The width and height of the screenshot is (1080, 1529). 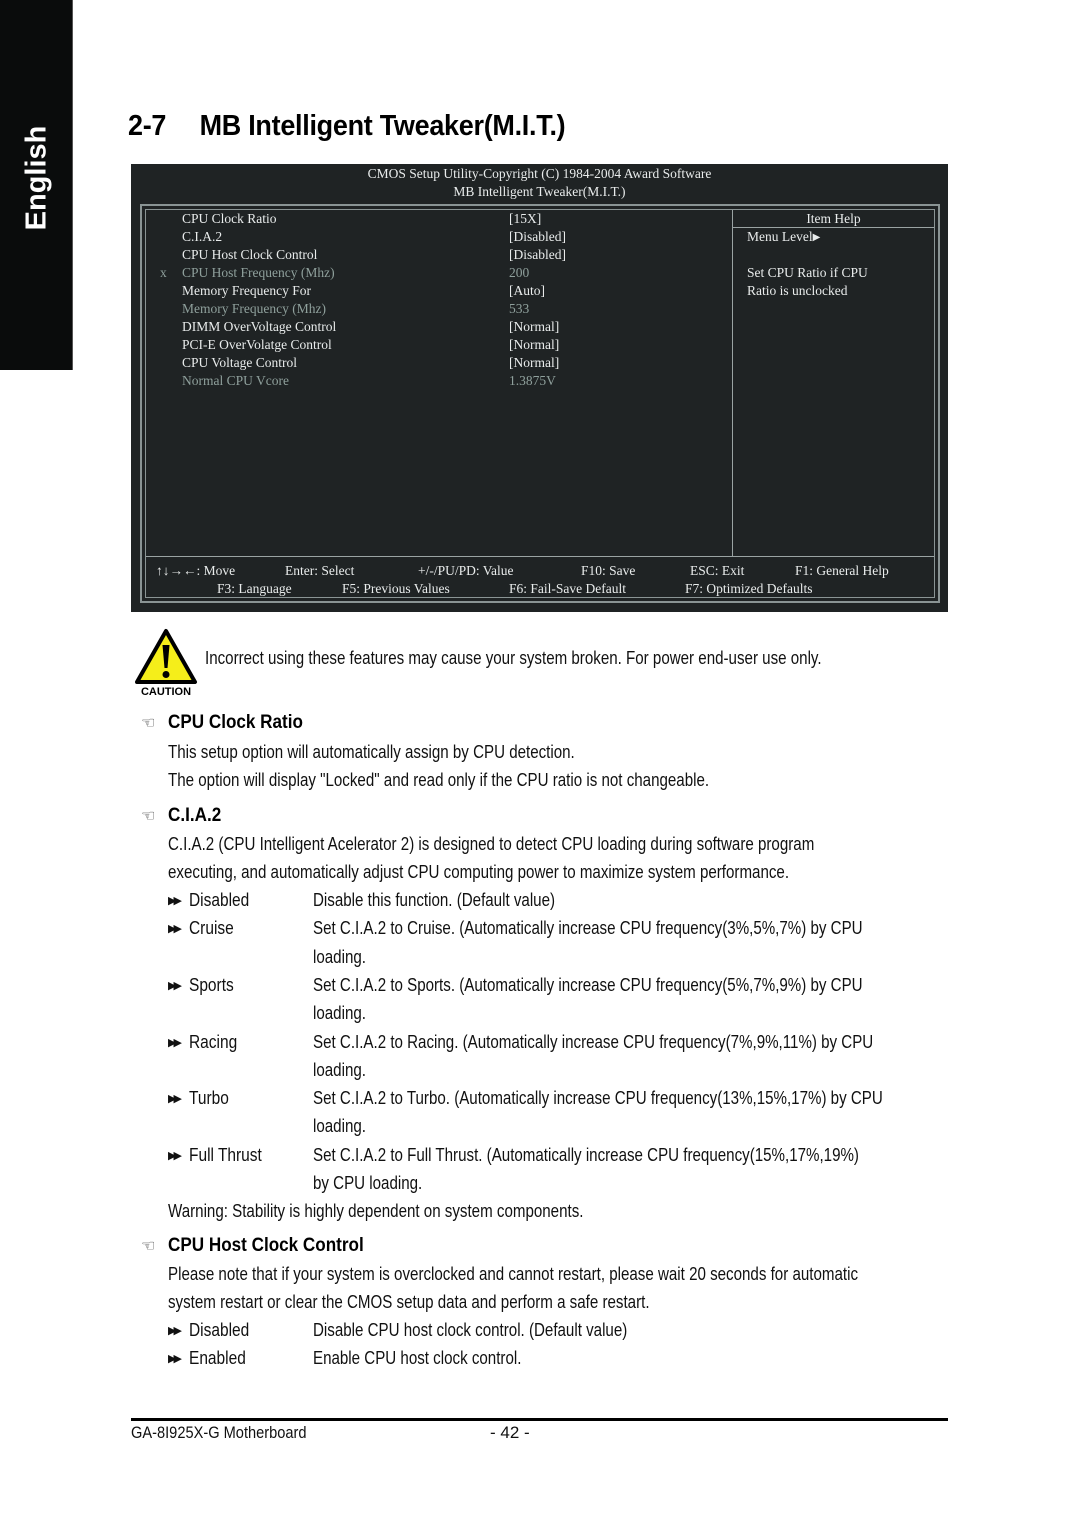 I want to click on key-hint-select: Enter: Select, so click(x=320, y=570).